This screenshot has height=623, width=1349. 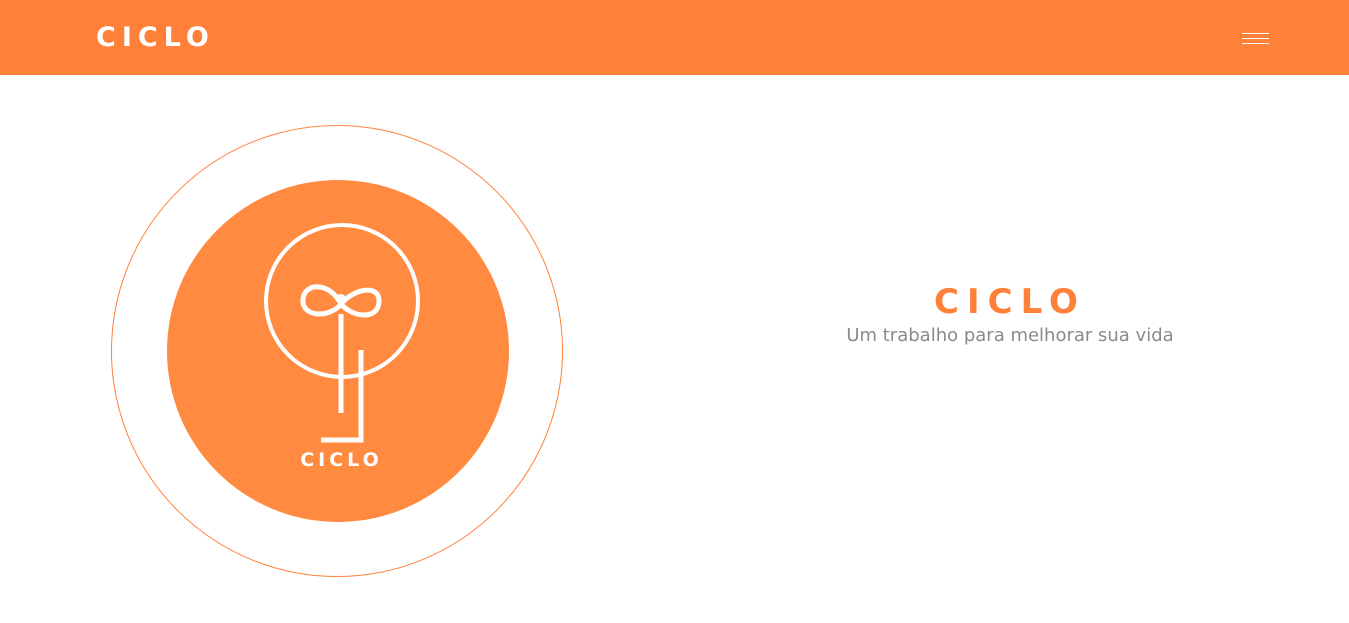 I want to click on hamburger-menu-icon, so click(x=1256, y=39).